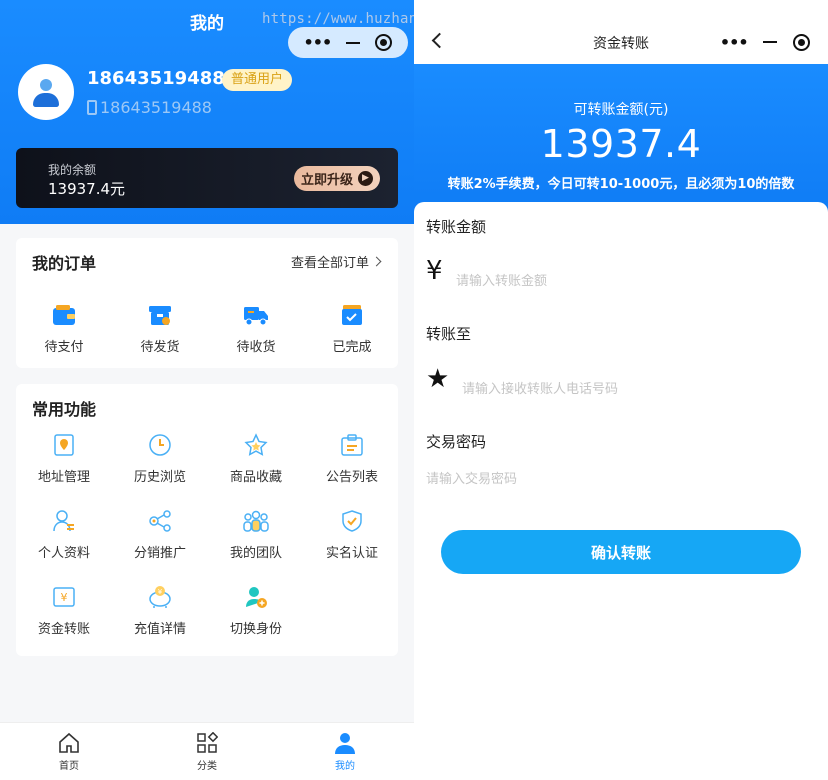  I want to click on func-recharge: ¥ 充值详情, so click(160, 610).